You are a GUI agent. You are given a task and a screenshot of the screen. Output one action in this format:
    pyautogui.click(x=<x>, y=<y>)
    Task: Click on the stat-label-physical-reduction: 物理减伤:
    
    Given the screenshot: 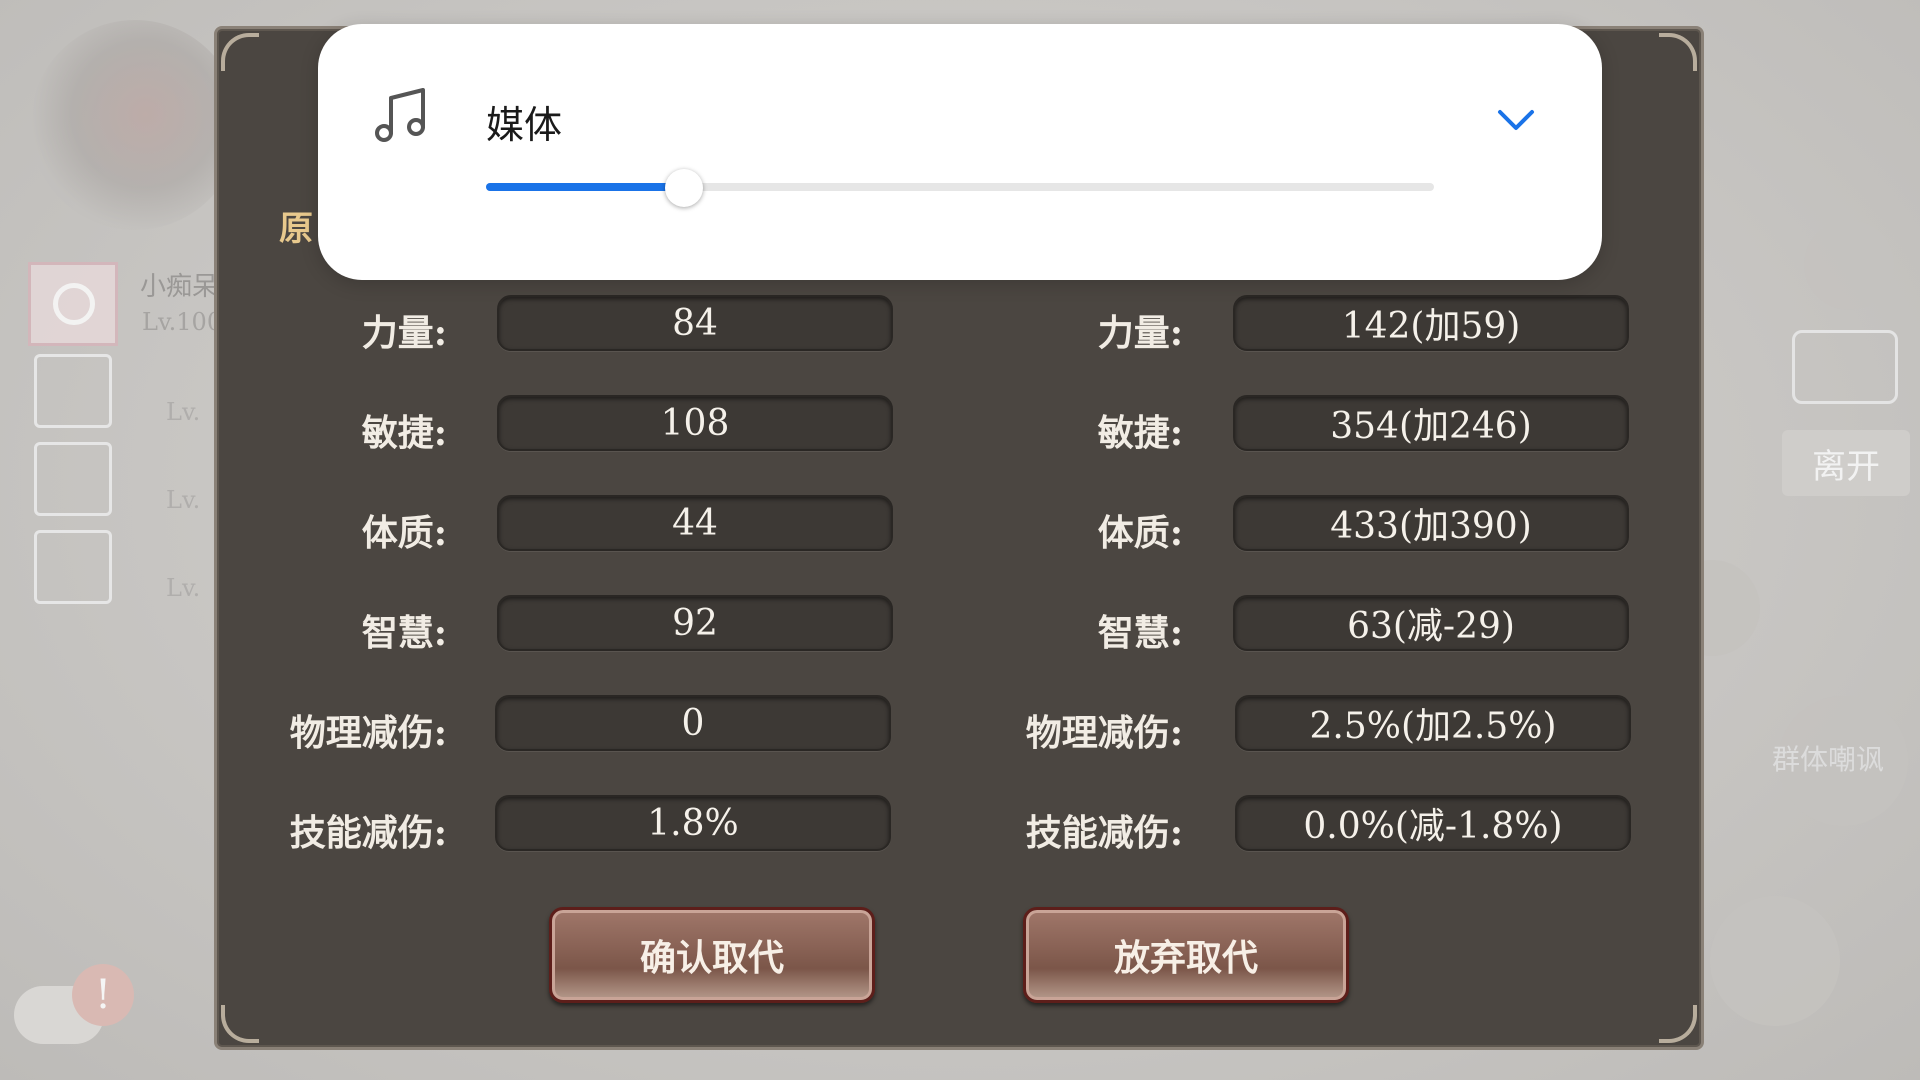 What is the action you would take?
    pyautogui.click(x=368, y=733)
    